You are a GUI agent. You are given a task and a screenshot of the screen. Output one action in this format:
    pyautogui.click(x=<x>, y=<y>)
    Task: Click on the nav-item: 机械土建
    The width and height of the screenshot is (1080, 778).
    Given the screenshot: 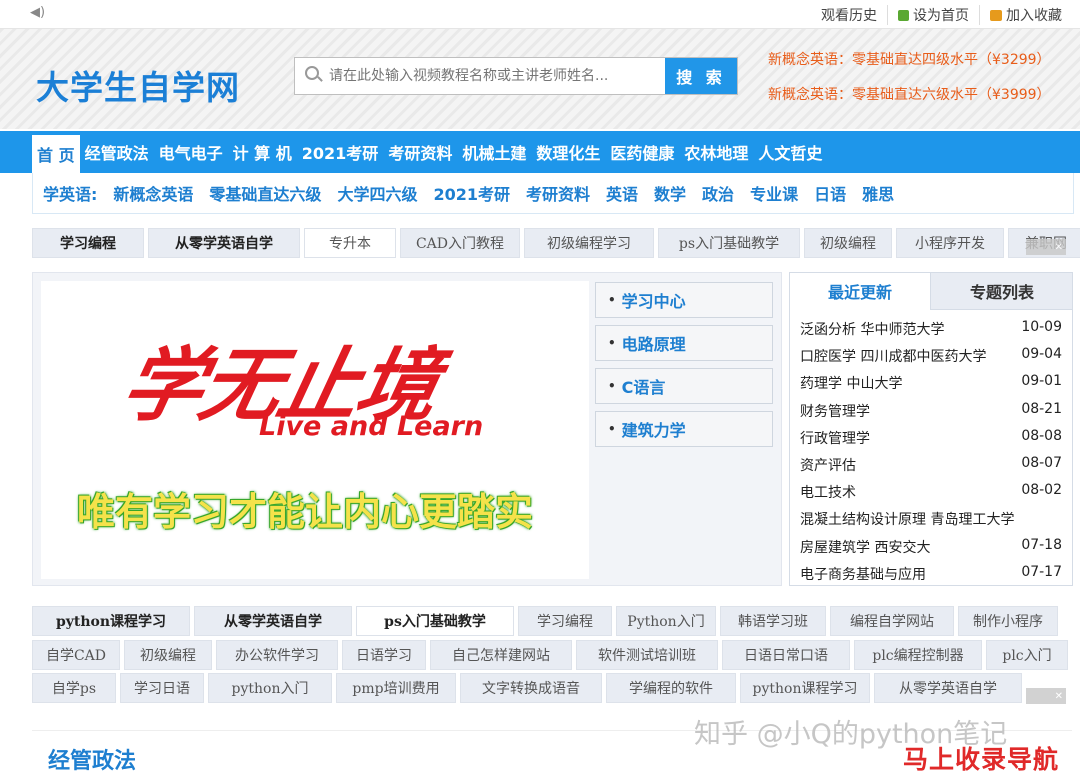 What is the action you would take?
    pyautogui.click(x=494, y=152)
    